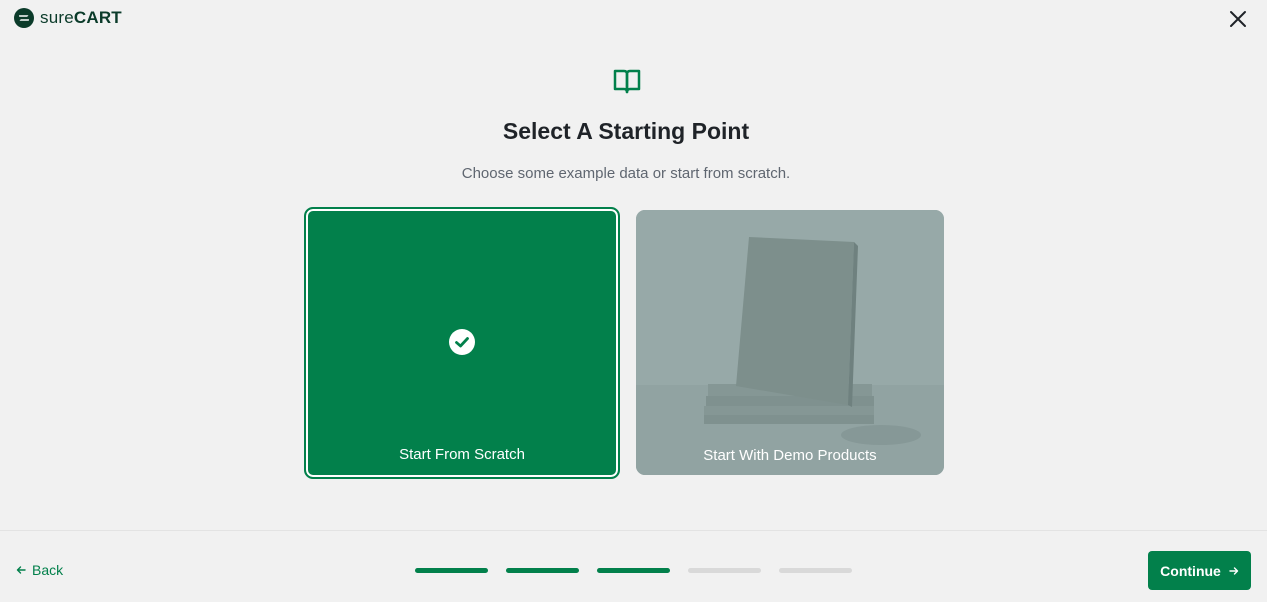 This screenshot has width=1267, height=602. What do you see at coordinates (24, 18) in the screenshot?
I see `surecart-logo-icon` at bounding box center [24, 18].